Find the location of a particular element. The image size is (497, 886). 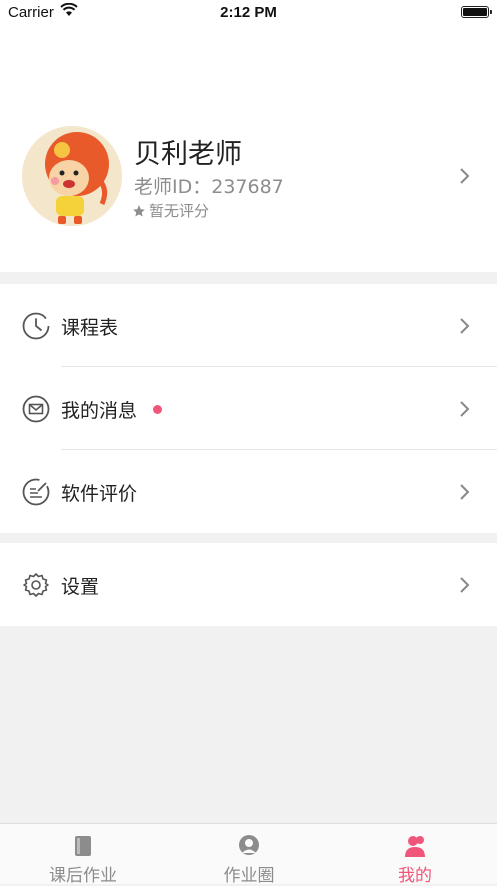

menu-group-settings: 设置 is located at coordinates (248, 584).